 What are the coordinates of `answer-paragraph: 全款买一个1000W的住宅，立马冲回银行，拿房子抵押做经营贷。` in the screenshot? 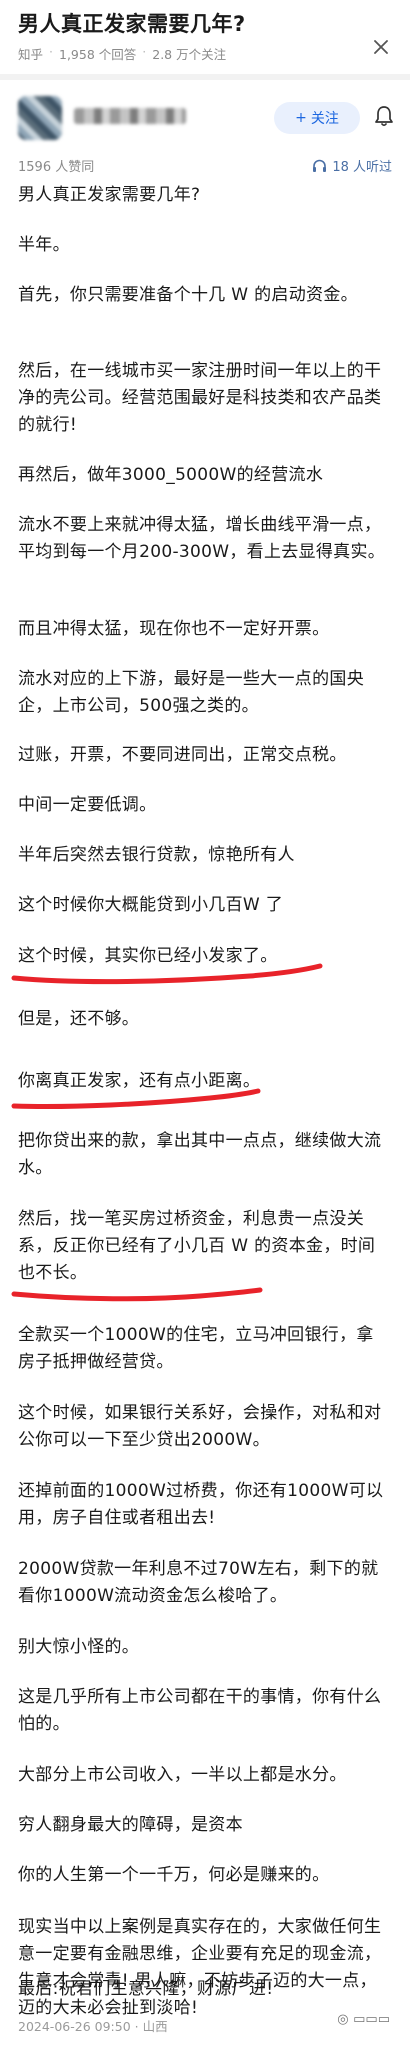 It's located at (196, 1348).